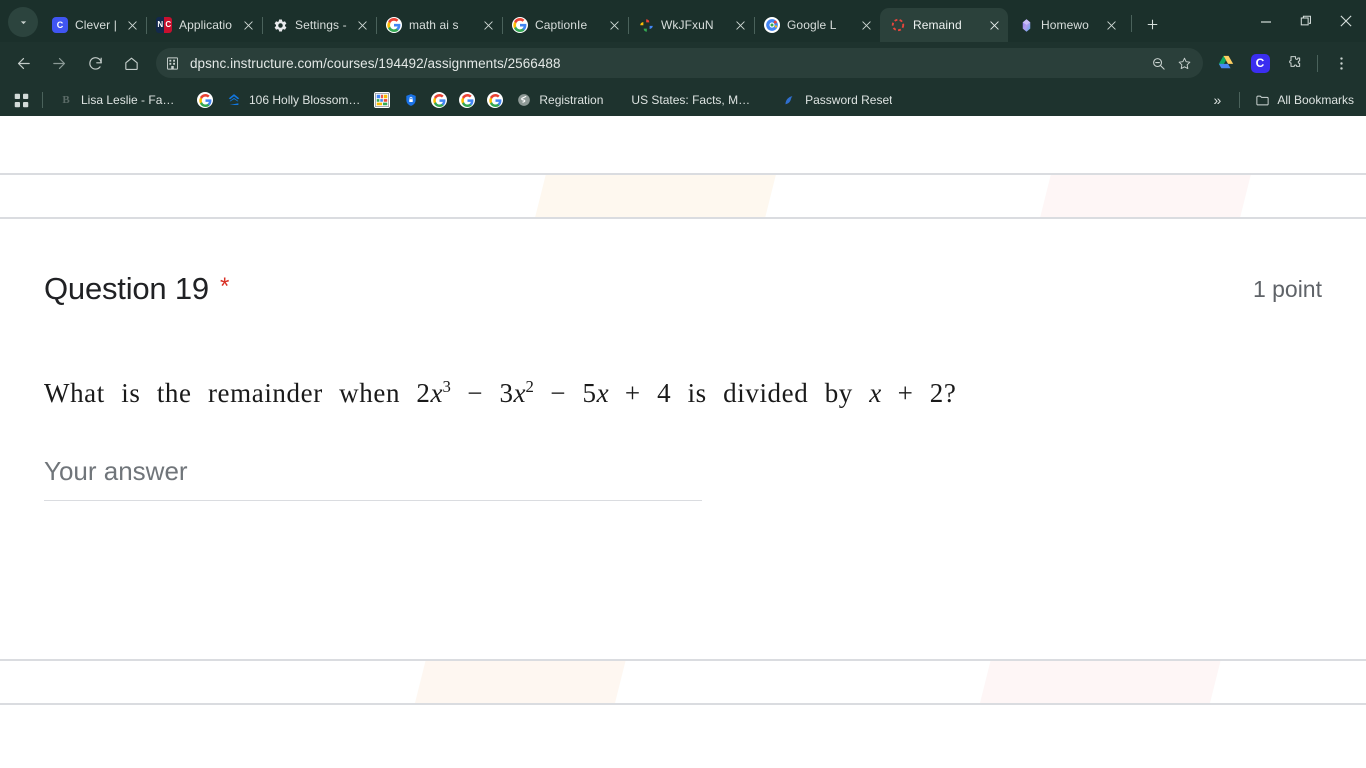 Image resolution: width=1366 pixels, height=768 pixels. What do you see at coordinates (1266, 21) in the screenshot?
I see `minimize-button` at bounding box center [1266, 21].